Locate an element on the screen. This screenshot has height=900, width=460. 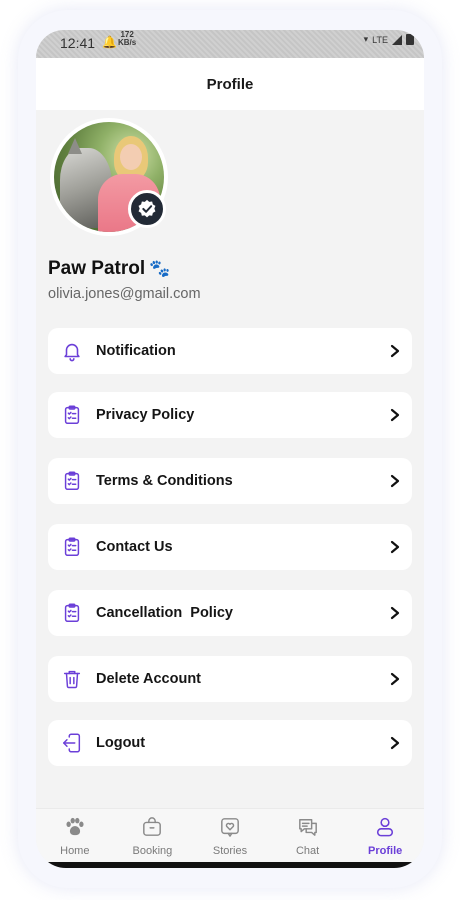
profile-name: Paw Patrol 🐾 is located at coordinates (109, 269).